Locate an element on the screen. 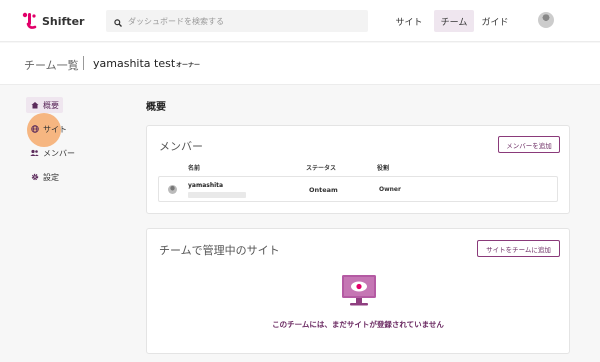 Image resolution: width=600 pixels, height=362 pixels. avatar is located at coordinates (172, 189).